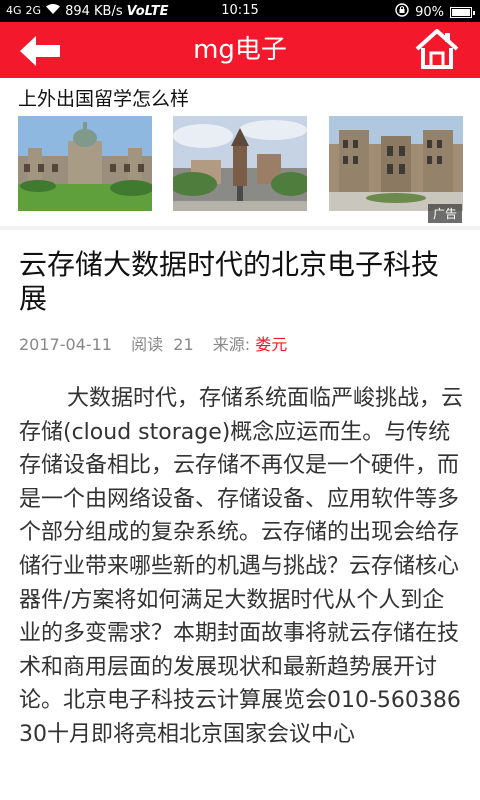 This screenshot has height=800, width=480. What do you see at coordinates (85, 163) in the screenshot?
I see `ad-image-parliament` at bounding box center [85, 163].